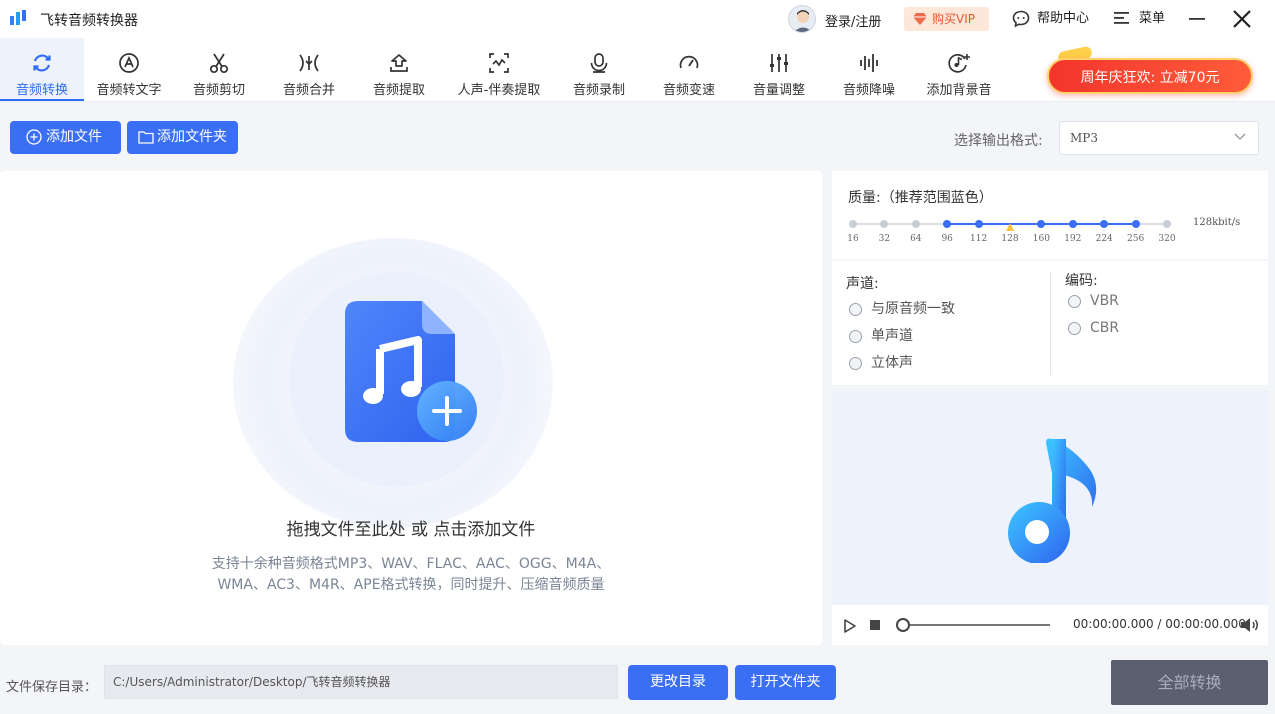  Describe the element at coordinates (953, 19) in the screenshot. I see `vip-label: 购买VIP` at that location.